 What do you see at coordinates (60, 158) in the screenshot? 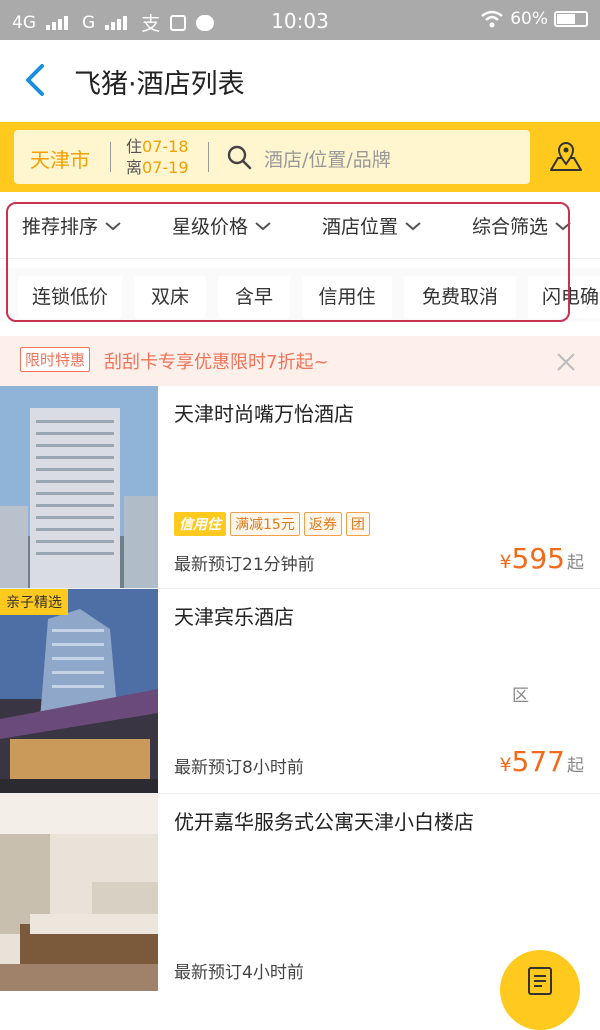
I see `city-selector: 天津市` at bounding box center [60, 158].